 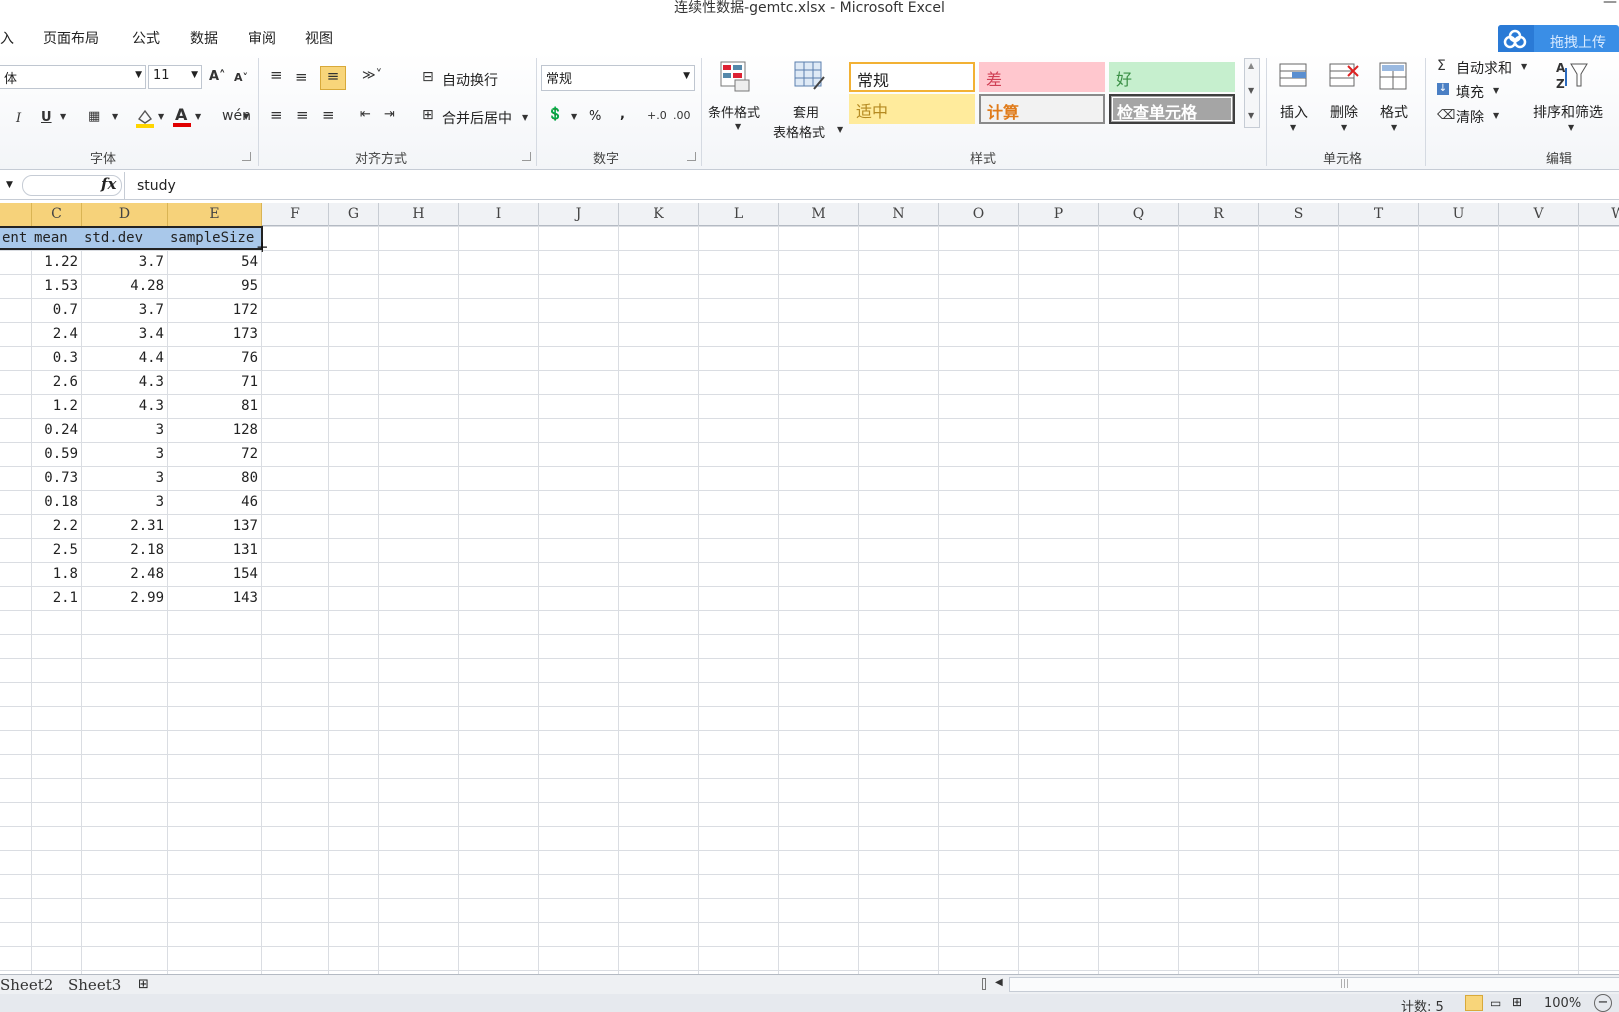 I want to click on table-cell: 0.24, so click(x=57, y=430).